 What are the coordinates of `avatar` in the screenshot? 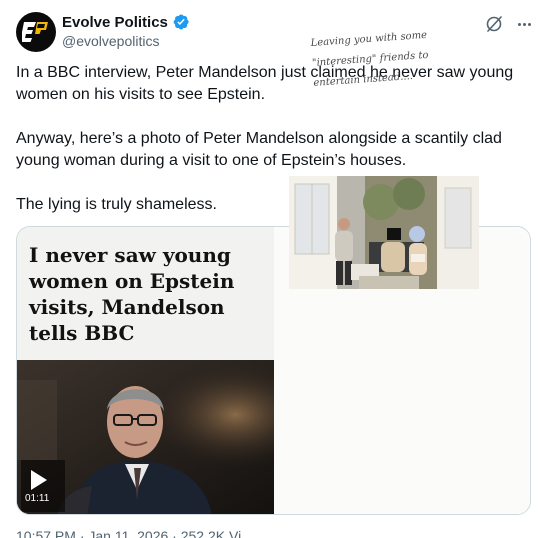 It's located at (36, 32).